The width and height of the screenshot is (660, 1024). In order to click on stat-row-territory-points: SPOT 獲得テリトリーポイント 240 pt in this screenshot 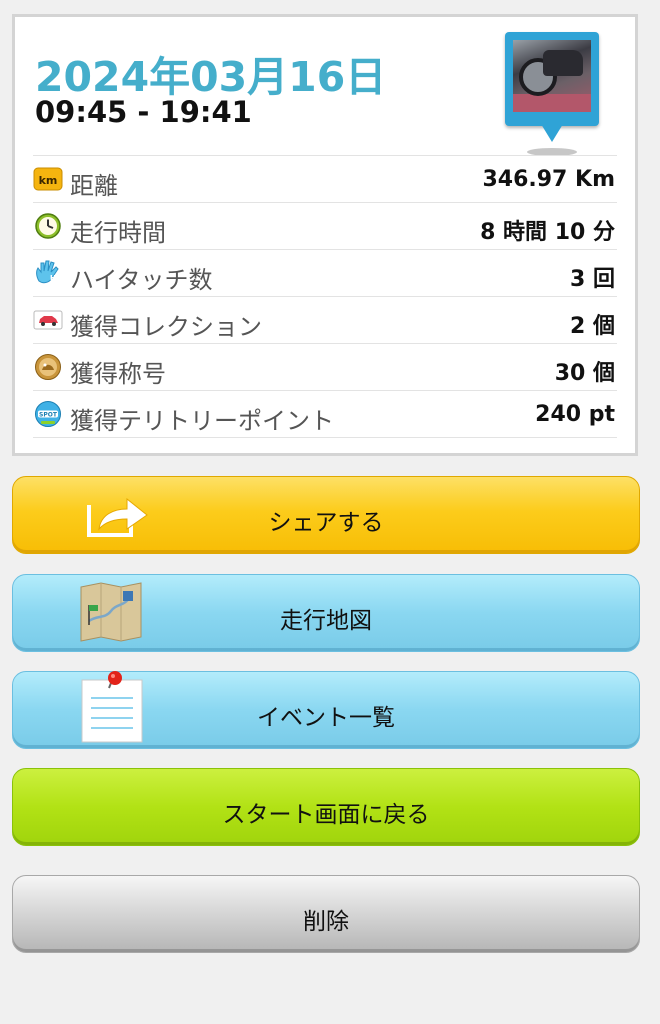, I will do `click(325, 414)`.